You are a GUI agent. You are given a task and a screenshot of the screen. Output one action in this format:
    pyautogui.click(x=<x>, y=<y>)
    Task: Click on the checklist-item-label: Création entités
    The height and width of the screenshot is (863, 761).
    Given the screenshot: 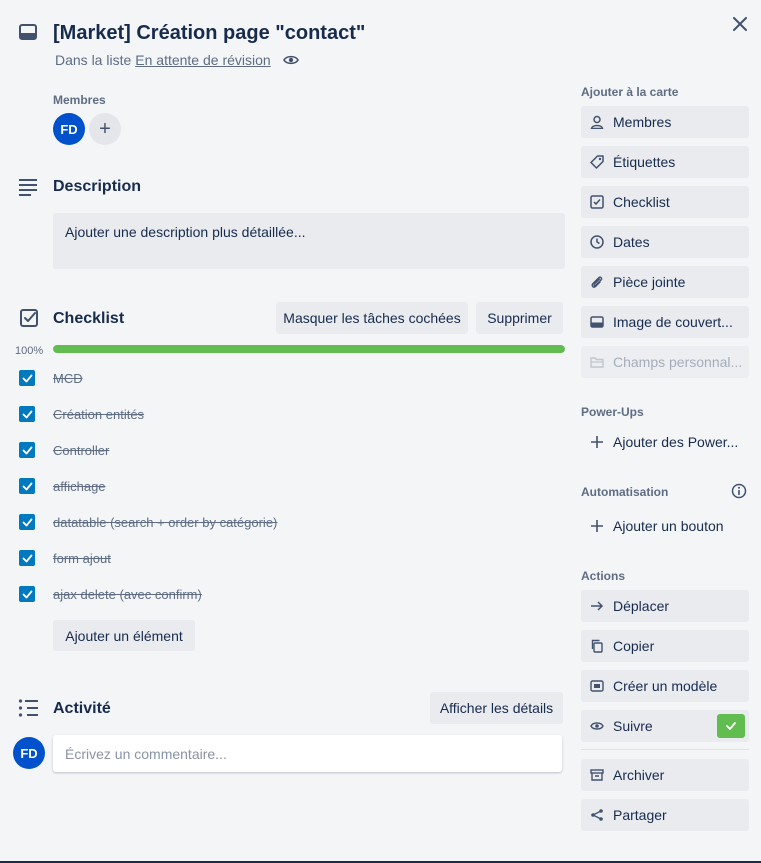 What is the action you would take?
    pyautogui.click(x=98, y=414)
    